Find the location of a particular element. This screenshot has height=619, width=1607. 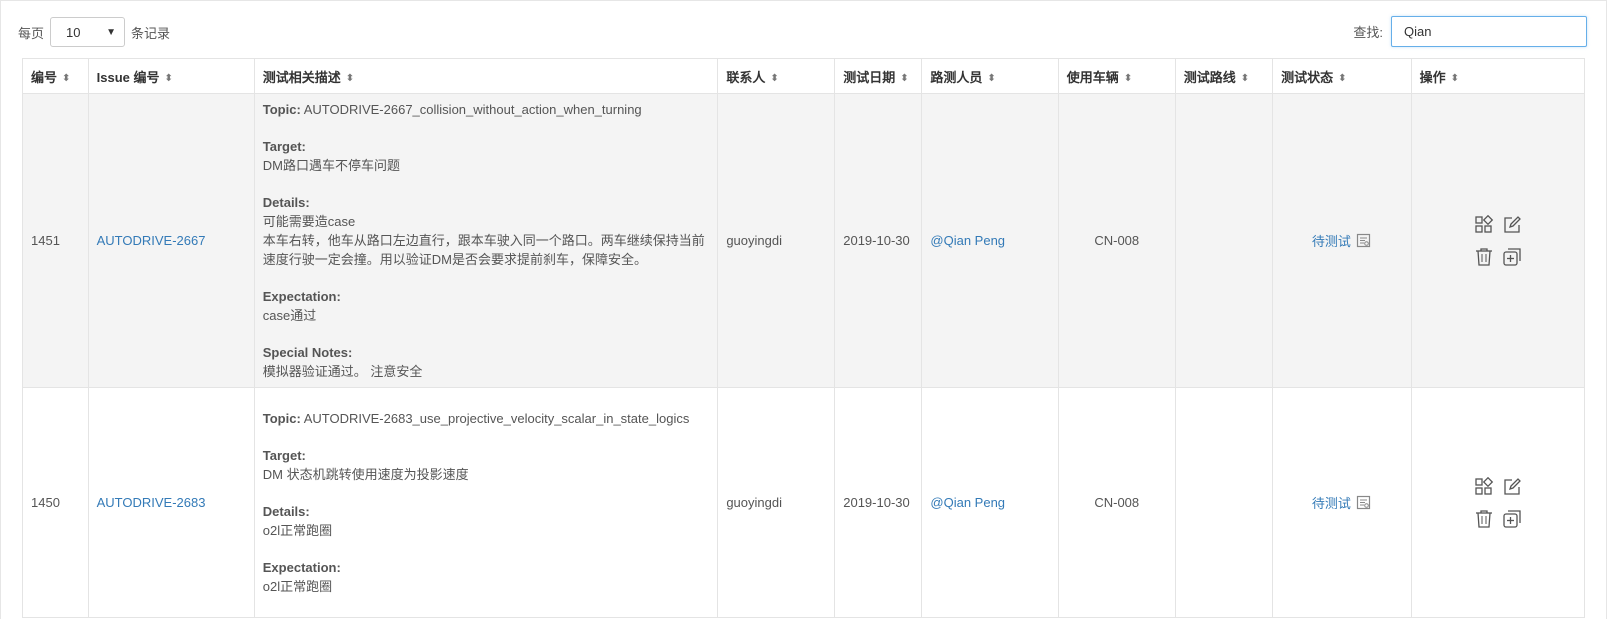

cell-id: 1450 is located at coordinates (55, 502).